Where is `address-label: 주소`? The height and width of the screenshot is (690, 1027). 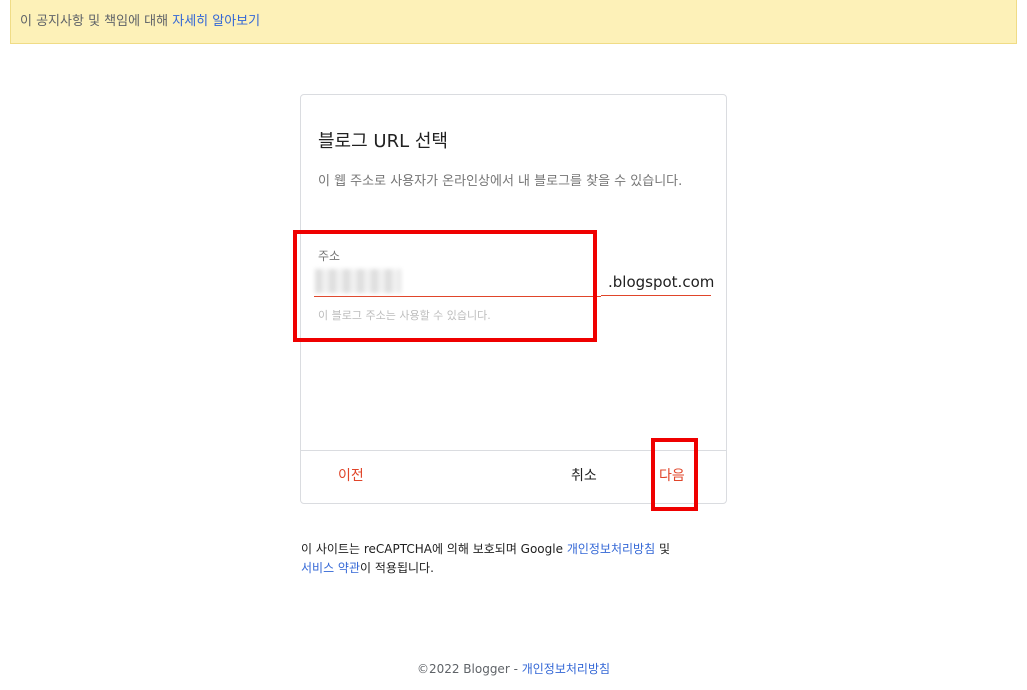 address-label: 주소 is located at coordinates (329, 256).